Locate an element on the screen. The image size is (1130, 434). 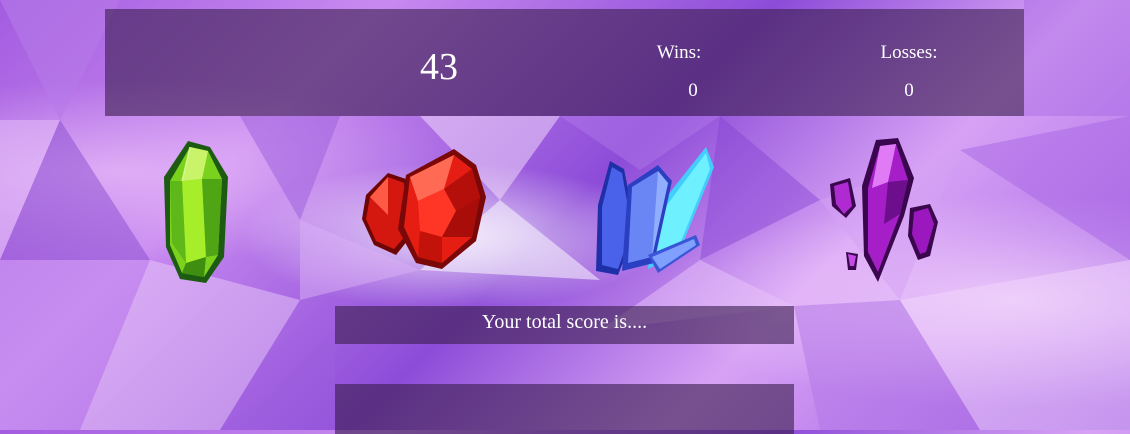
red-crystal-icon is located at coordinates (424, 209).